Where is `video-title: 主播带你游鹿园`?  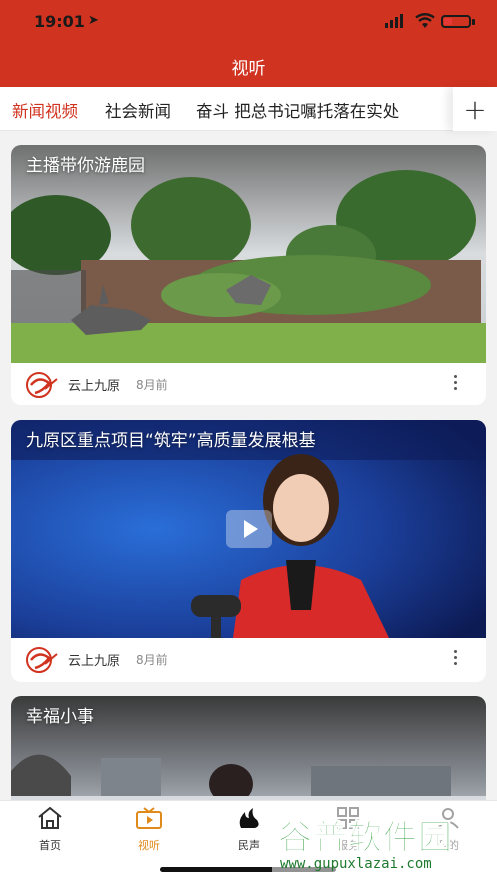 video-title: 主播带你游鹿园 is located at coordinates (85, 166).